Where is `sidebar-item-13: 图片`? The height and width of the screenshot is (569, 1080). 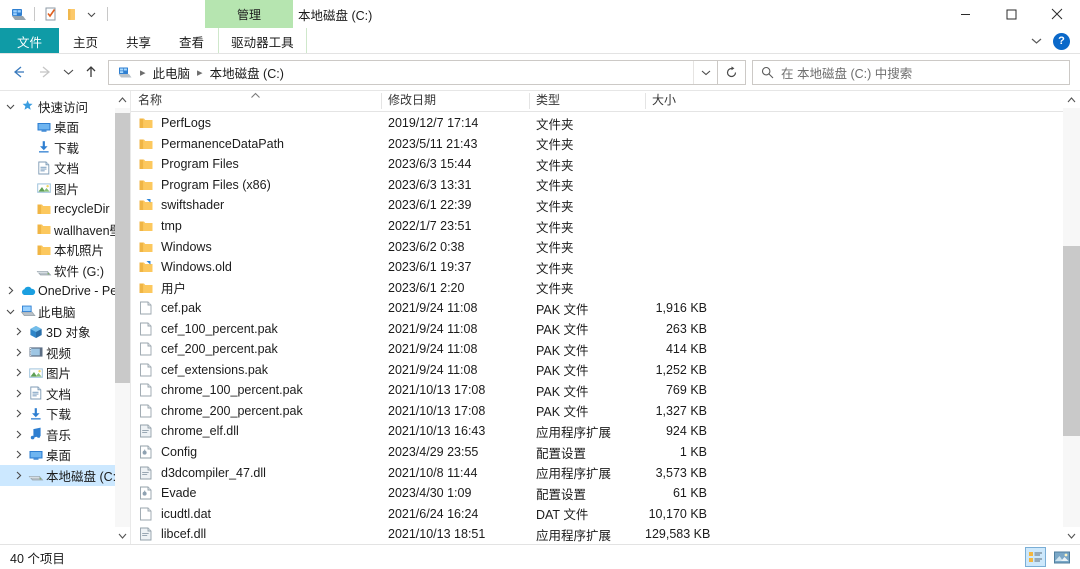 sidebar-item-13: 图片 is located at coordinates (65, 373).